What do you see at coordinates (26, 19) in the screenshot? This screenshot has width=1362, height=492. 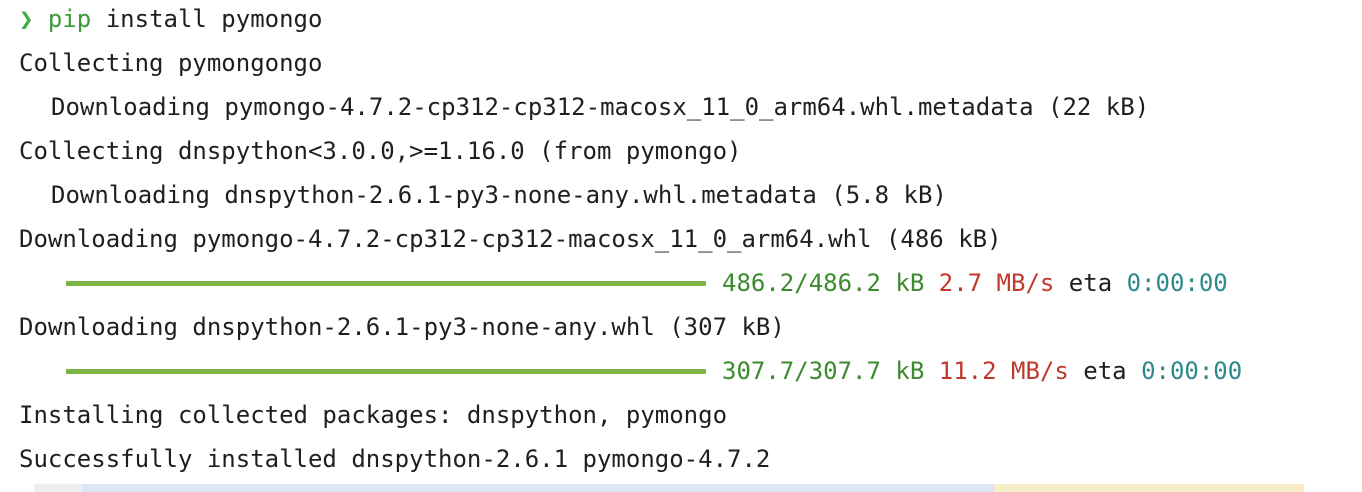 I see `prompt-chevron-icon: ❯` at bounding box center [26, 19].